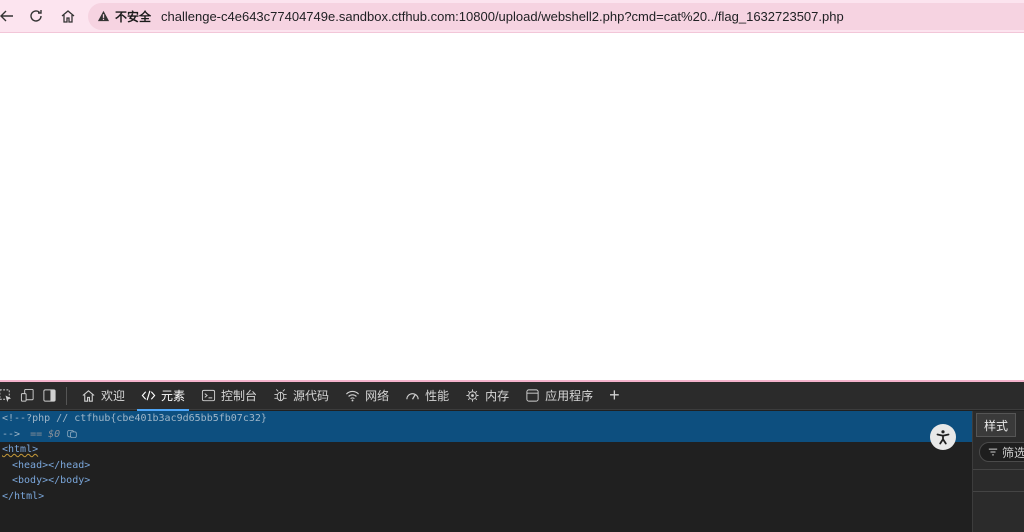 The image size is (1024, 532). Describe the element at coordinates (377, 396) in the screenshot. I see `tab-label: 网络` at that location.